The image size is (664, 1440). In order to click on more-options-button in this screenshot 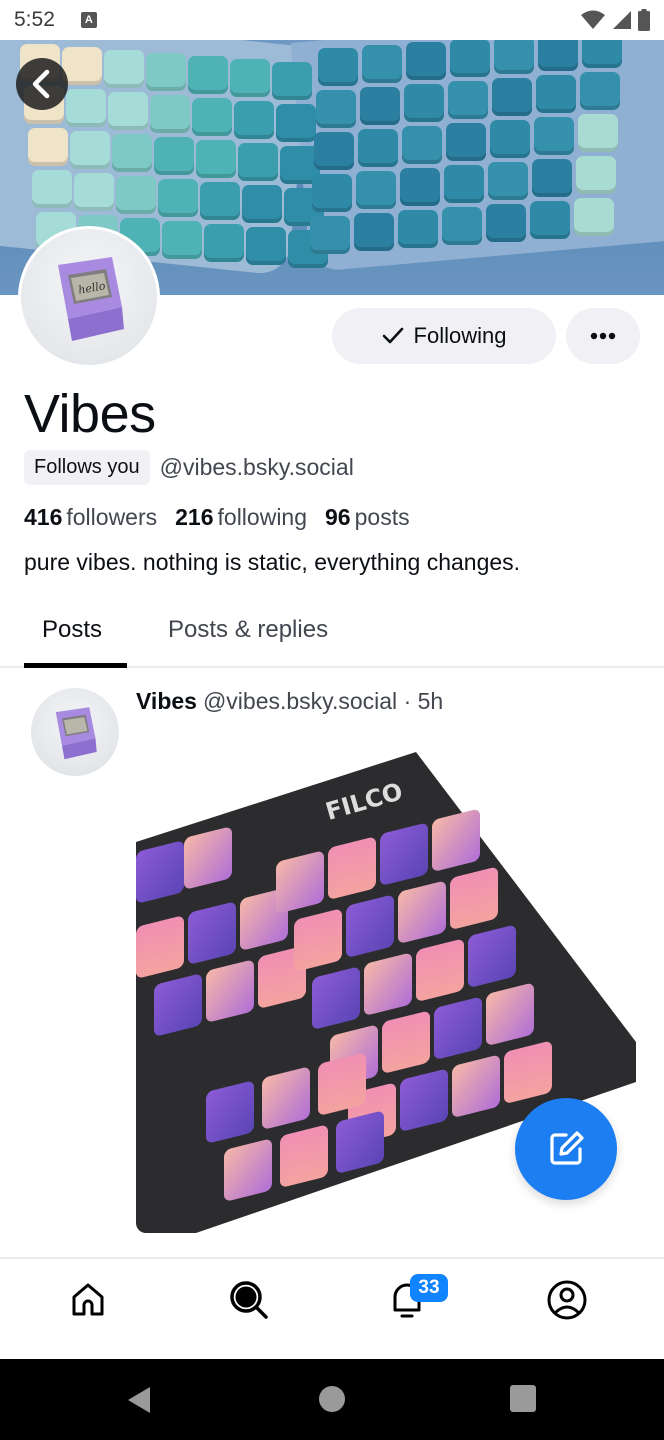, I will do `click(603, 336)`.